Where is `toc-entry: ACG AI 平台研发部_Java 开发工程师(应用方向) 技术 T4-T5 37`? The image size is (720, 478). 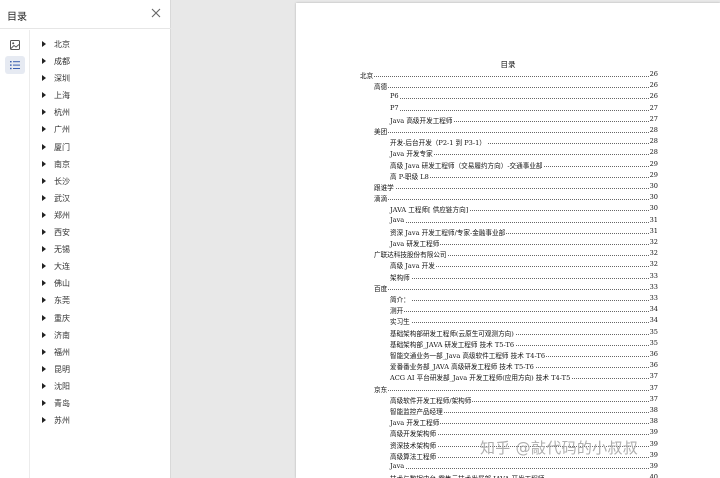
toc-entry: ACG AI 平台研发部_Java 开发工程师(应用方向) 技术 T4-T5 37 is located at coordinates (524, 377).